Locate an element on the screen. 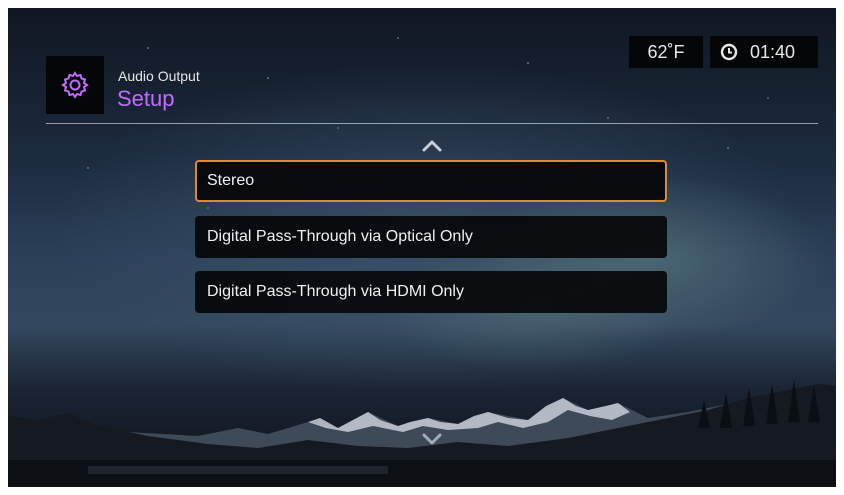 This screenshot has height=495, width=844. option-label: Stereo is located at coordinates (231, 180).